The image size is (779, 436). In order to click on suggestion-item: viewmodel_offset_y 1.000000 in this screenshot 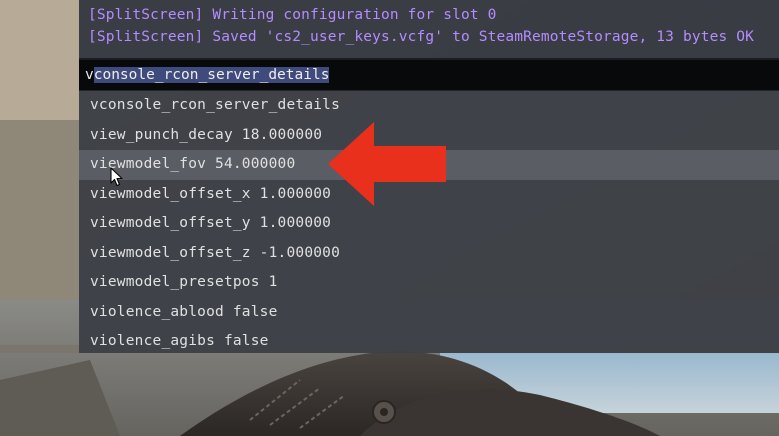, I will do `click(429, 224)`.